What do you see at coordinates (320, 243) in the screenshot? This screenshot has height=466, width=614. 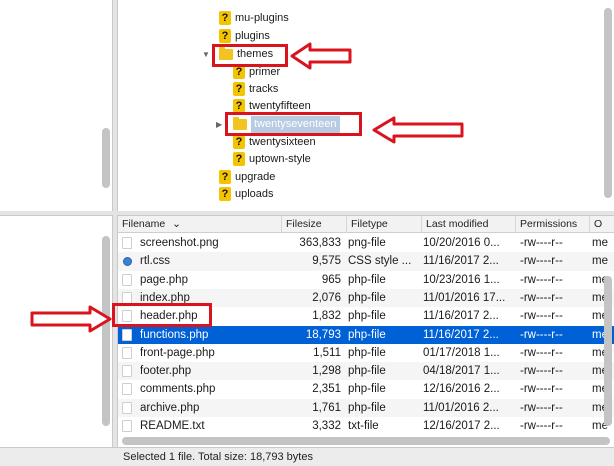 I see `cell-size: 363,833` at bounding box center [320, 243].